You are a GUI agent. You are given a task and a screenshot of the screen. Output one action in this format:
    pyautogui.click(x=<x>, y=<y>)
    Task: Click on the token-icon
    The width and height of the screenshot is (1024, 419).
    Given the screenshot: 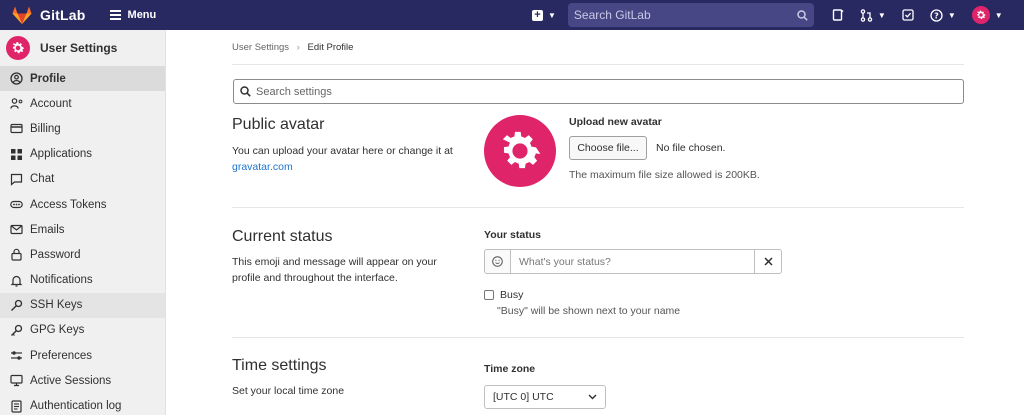 What is the action you would take?
    pyautogui.click(x=16, y=204)
    